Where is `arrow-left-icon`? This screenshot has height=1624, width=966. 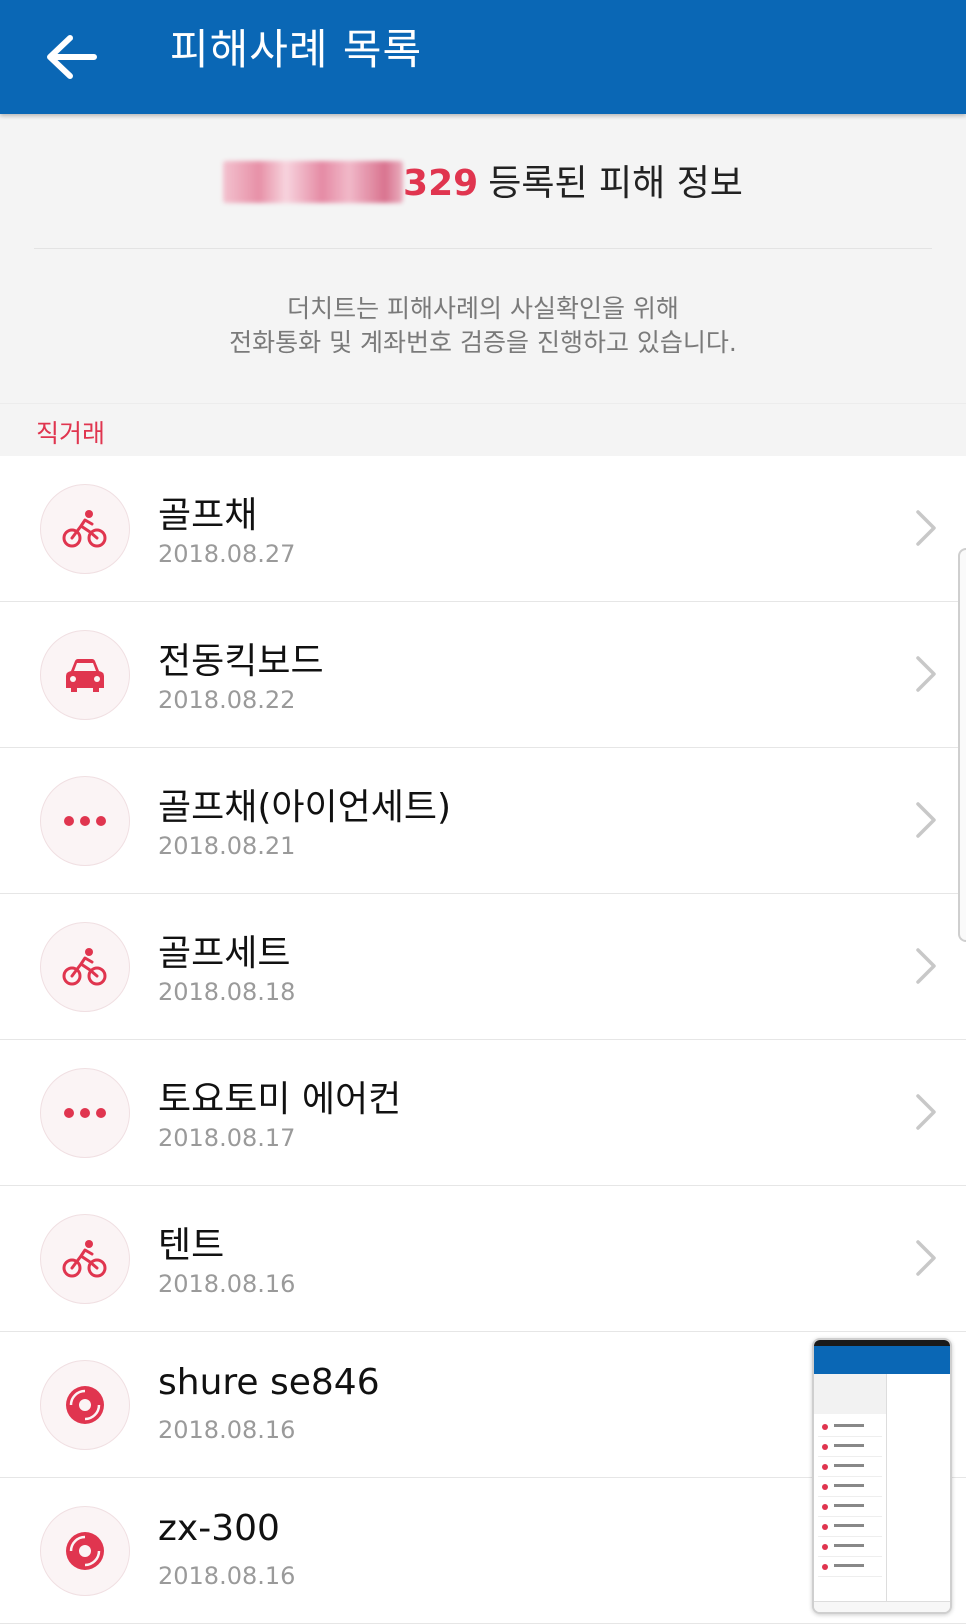
arrow-left-icon is located at coordinates (72, 57).